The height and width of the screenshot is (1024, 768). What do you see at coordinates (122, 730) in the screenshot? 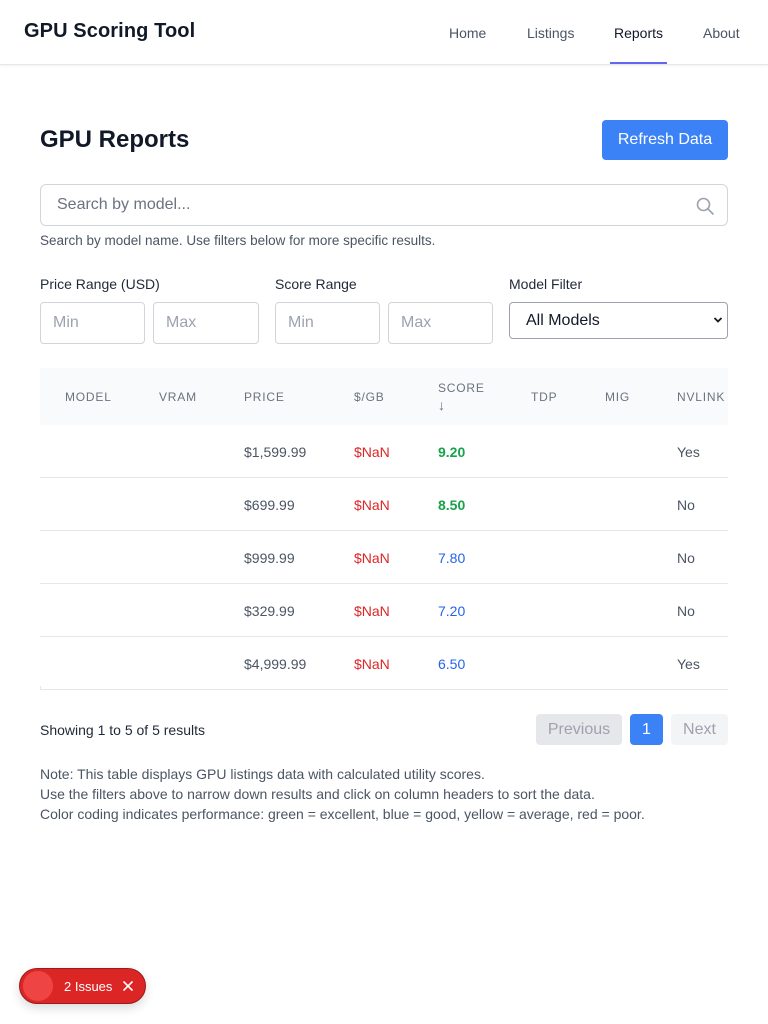
I see `results-count-text: Showing 1 to 5 of 5 results` at bounding box center [122, 730].